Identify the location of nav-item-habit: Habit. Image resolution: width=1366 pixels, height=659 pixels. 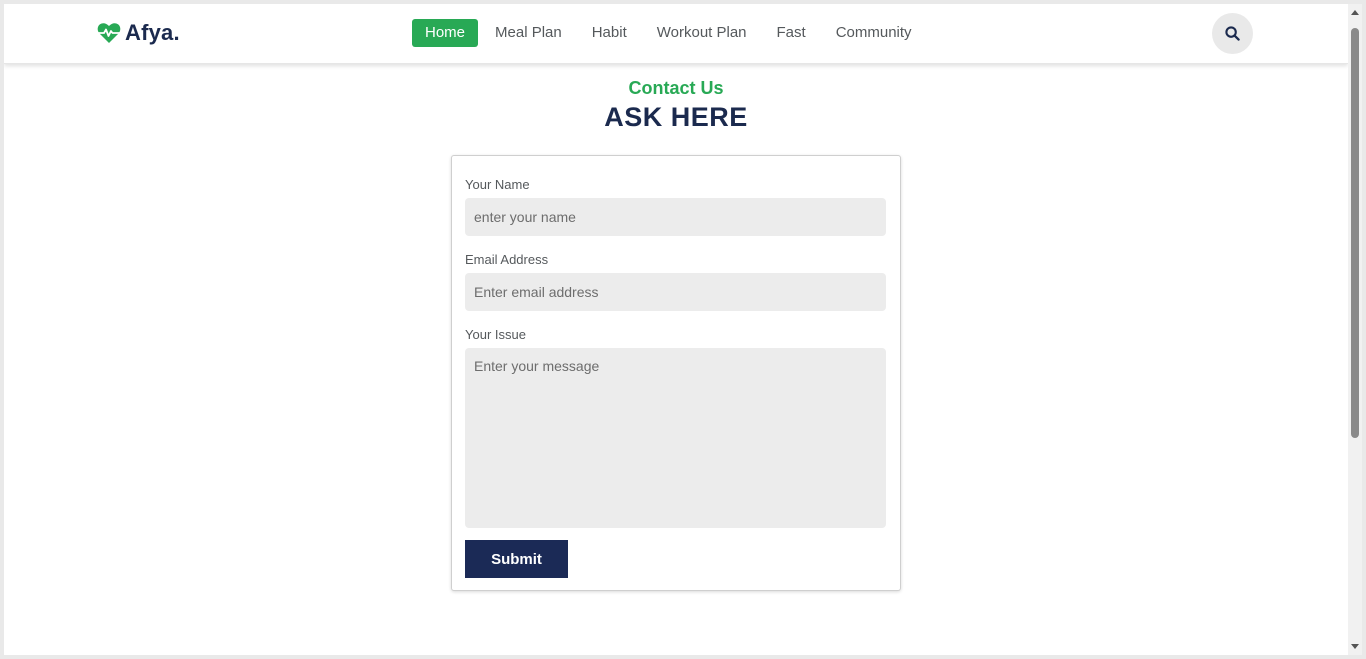
(609, 33).